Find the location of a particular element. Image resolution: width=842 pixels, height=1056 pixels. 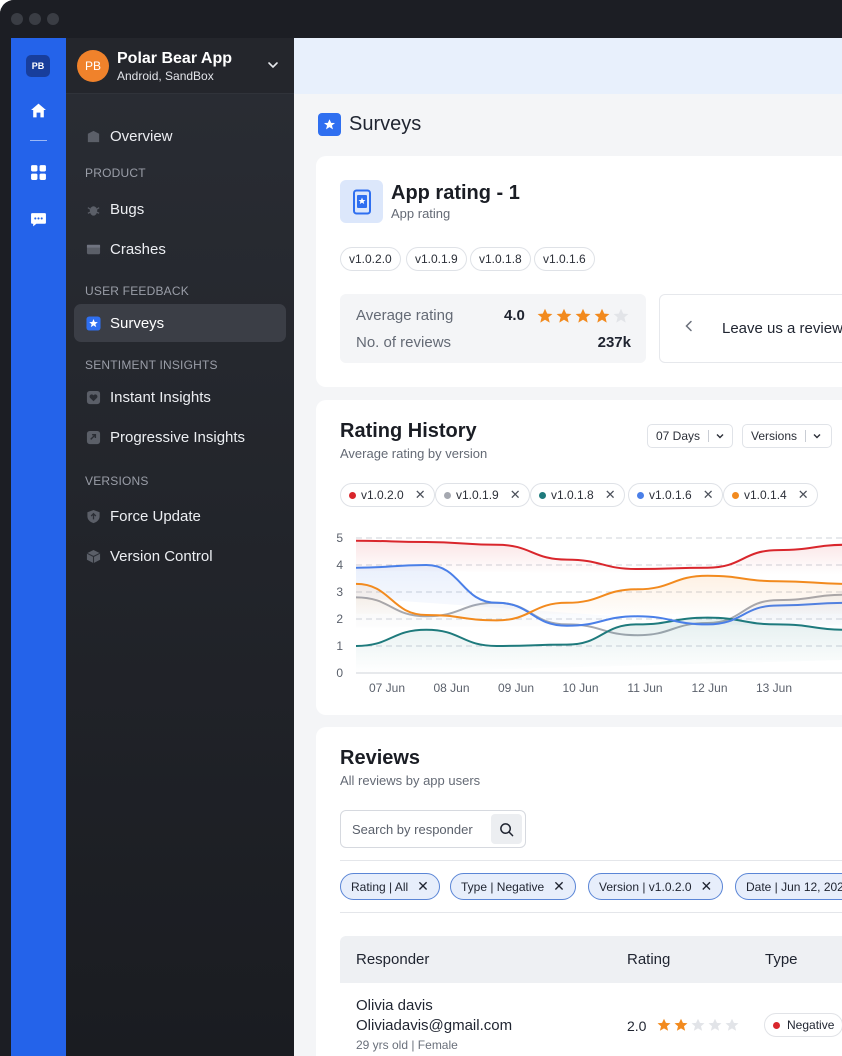

review-prompt-carousel: Leave us a review is located at coordinates (750, 328).